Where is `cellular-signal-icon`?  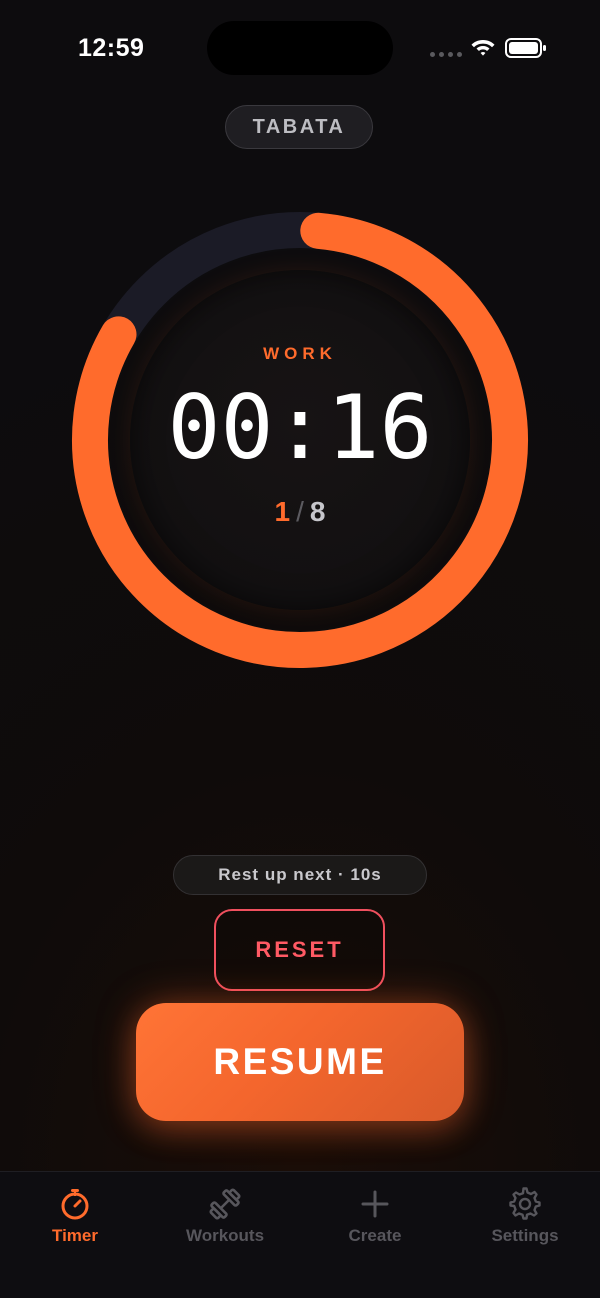 cellular-signal-icon is located at coordinates (446, 54).